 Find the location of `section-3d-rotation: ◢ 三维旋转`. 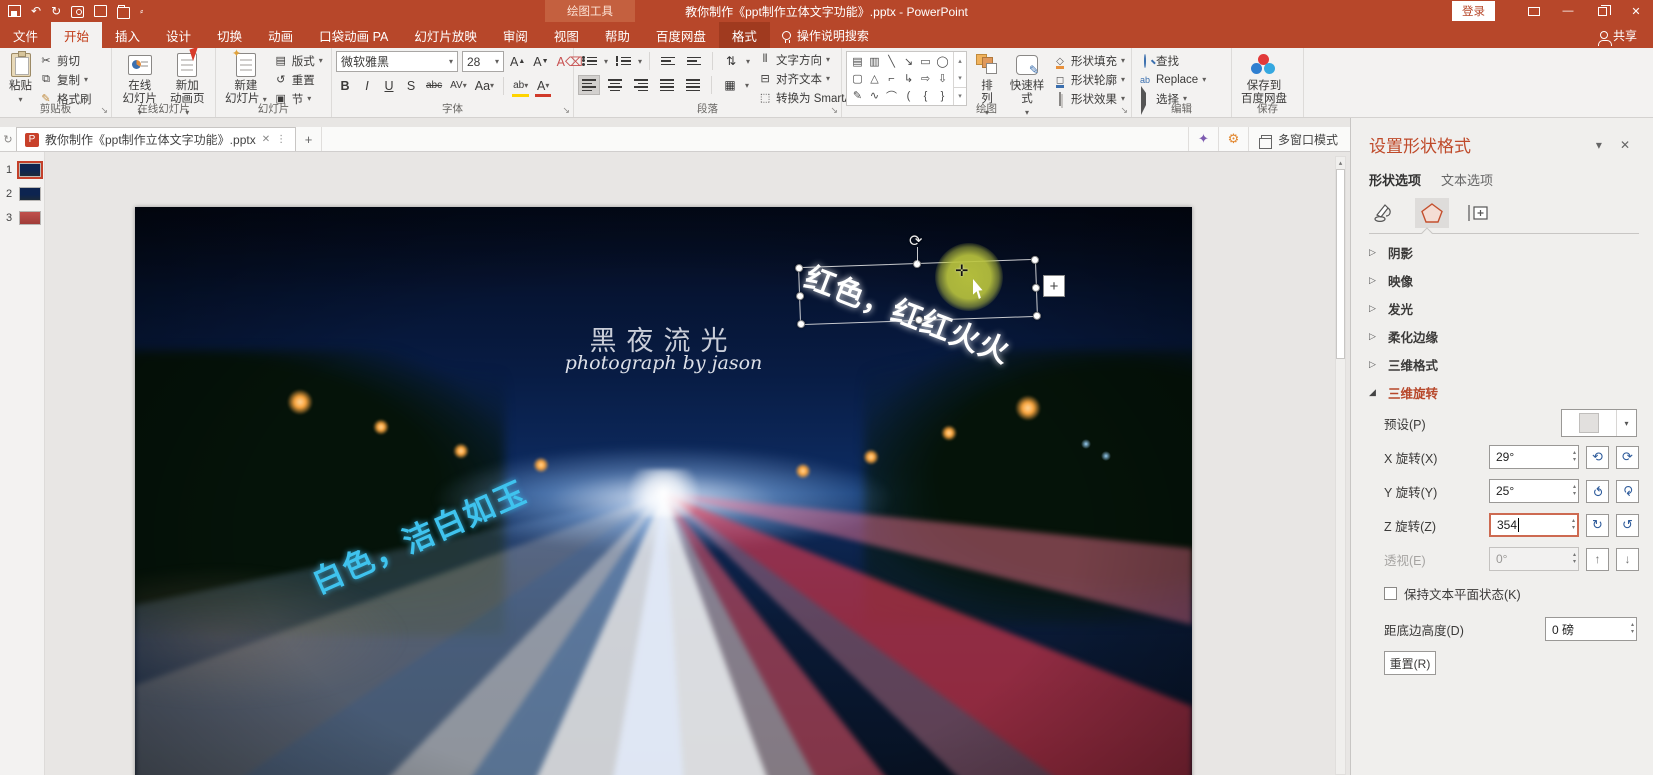

section-3d-rotation: ◢ 三维旋转 is located at coordinates (1504, 392).